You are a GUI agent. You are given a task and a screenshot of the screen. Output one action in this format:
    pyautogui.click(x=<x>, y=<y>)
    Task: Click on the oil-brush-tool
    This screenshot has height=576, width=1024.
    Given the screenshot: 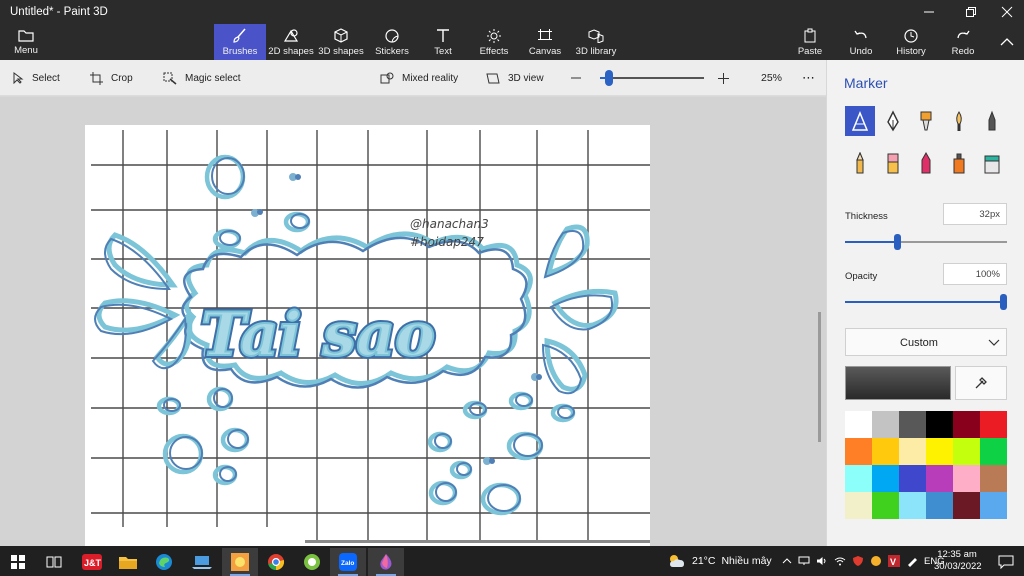 What is the action you would take?
    pyautogui.click(x=926, y=121)
    